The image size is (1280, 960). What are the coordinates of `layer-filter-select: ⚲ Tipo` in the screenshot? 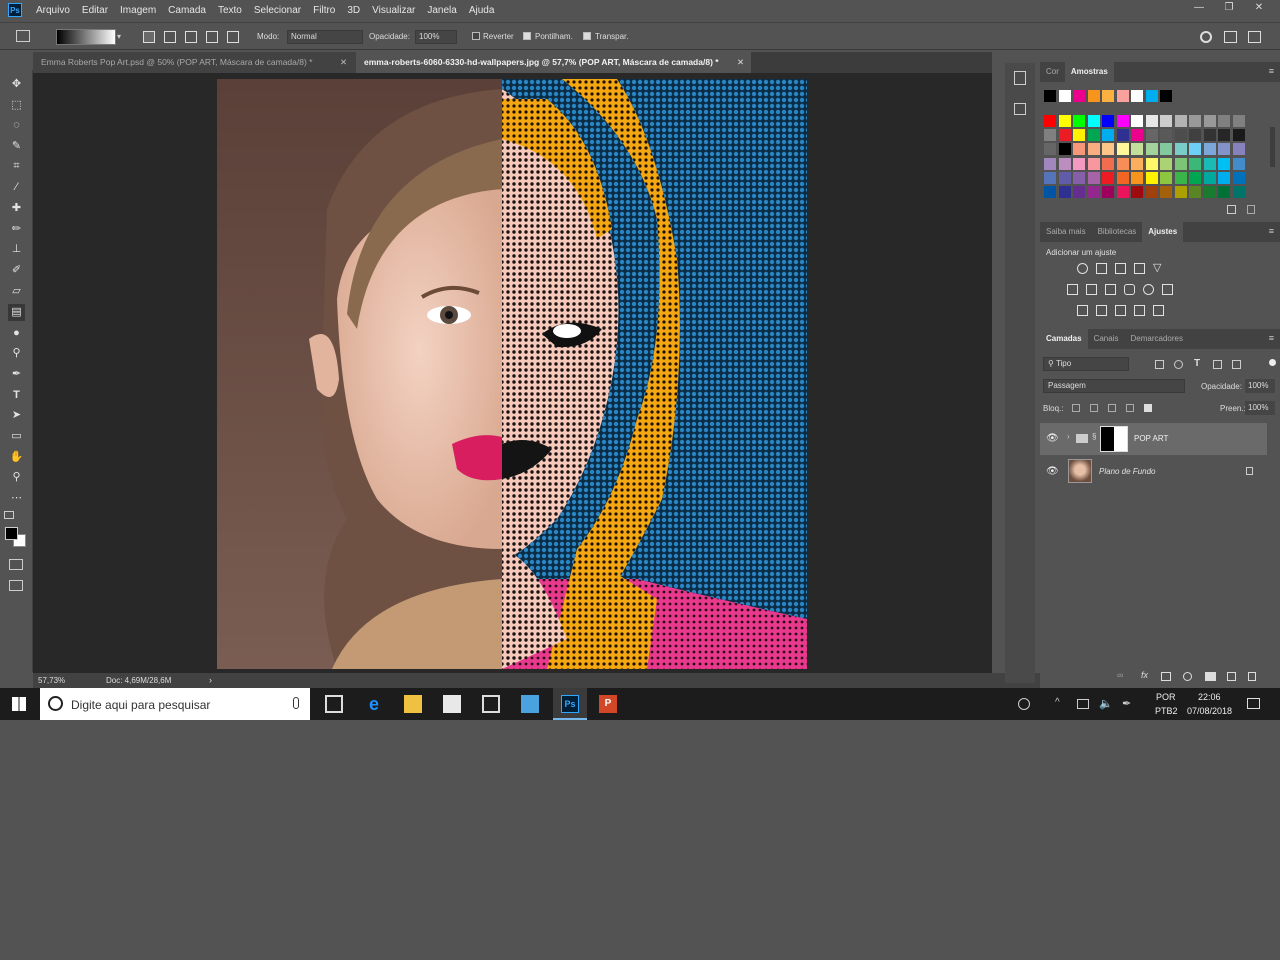 It's located at (1086, 364).